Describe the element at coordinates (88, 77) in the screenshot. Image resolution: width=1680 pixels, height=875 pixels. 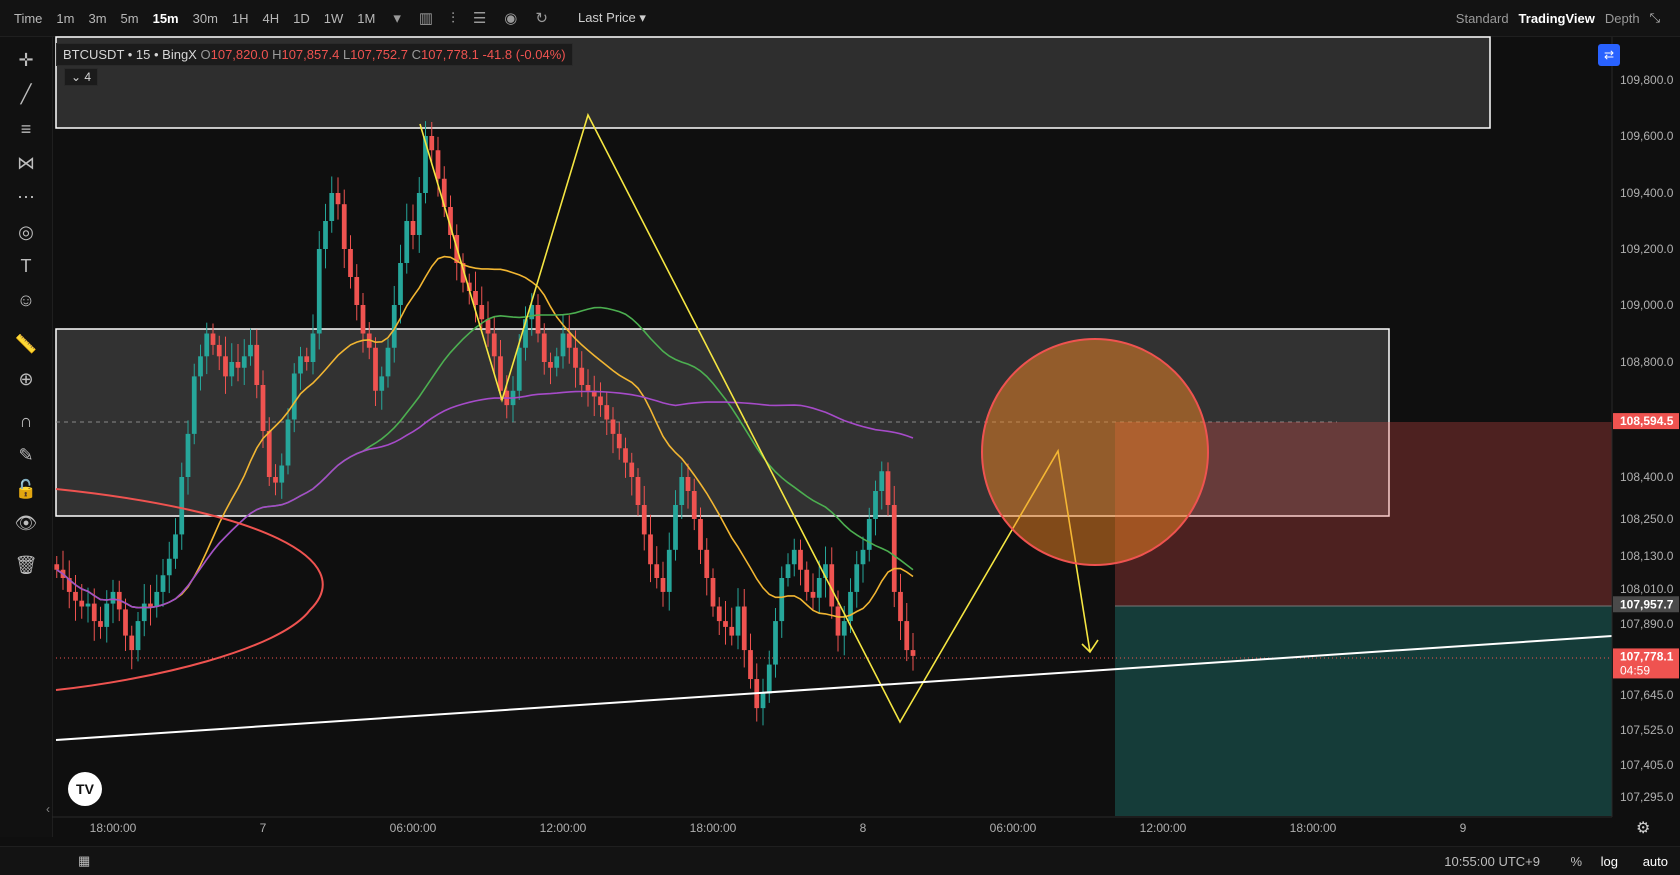
I see `indicators-count: 4` at that location.